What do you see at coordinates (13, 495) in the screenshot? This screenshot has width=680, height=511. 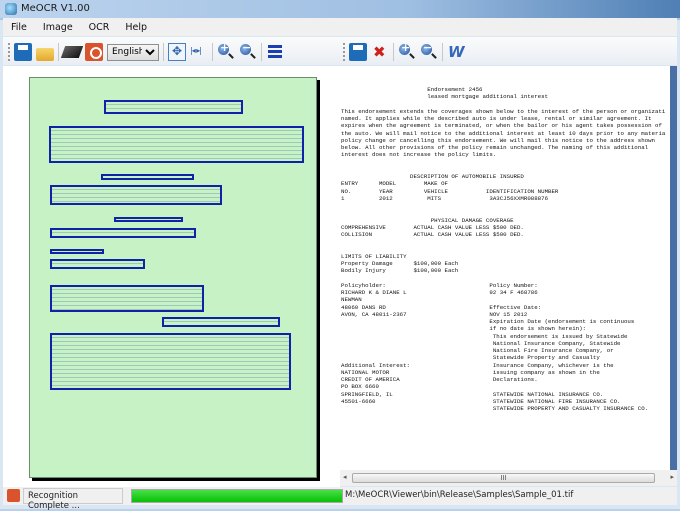 I see `ocr-status-icon` at bounding box center [13, 495].